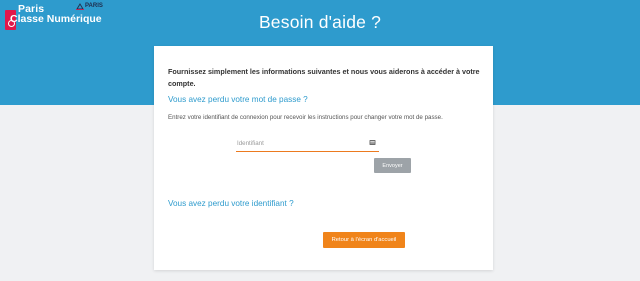  What do you see at coordinates (80, 6) in the screenshot?
I see `paris-city-icon` at bounding box center [80, 6].